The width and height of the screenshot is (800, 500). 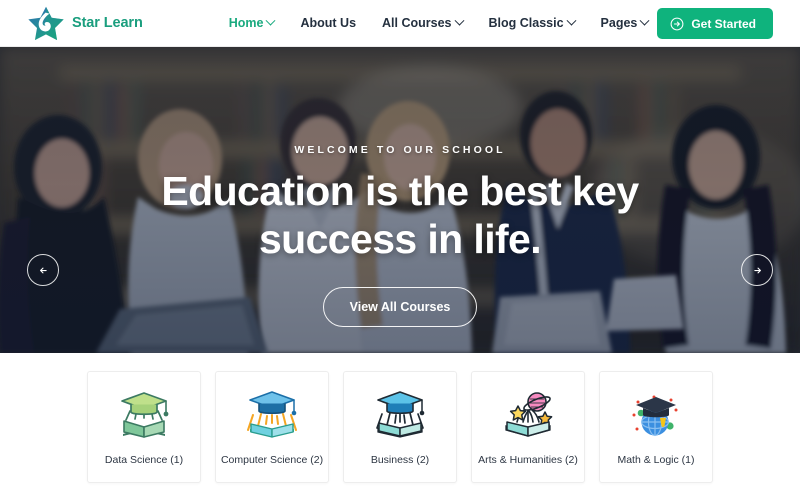 What do you see at coordinates (144, 417) in the screenshot?
I see `graduation-cap-book-green-icon` at bounding box center [144, 417].